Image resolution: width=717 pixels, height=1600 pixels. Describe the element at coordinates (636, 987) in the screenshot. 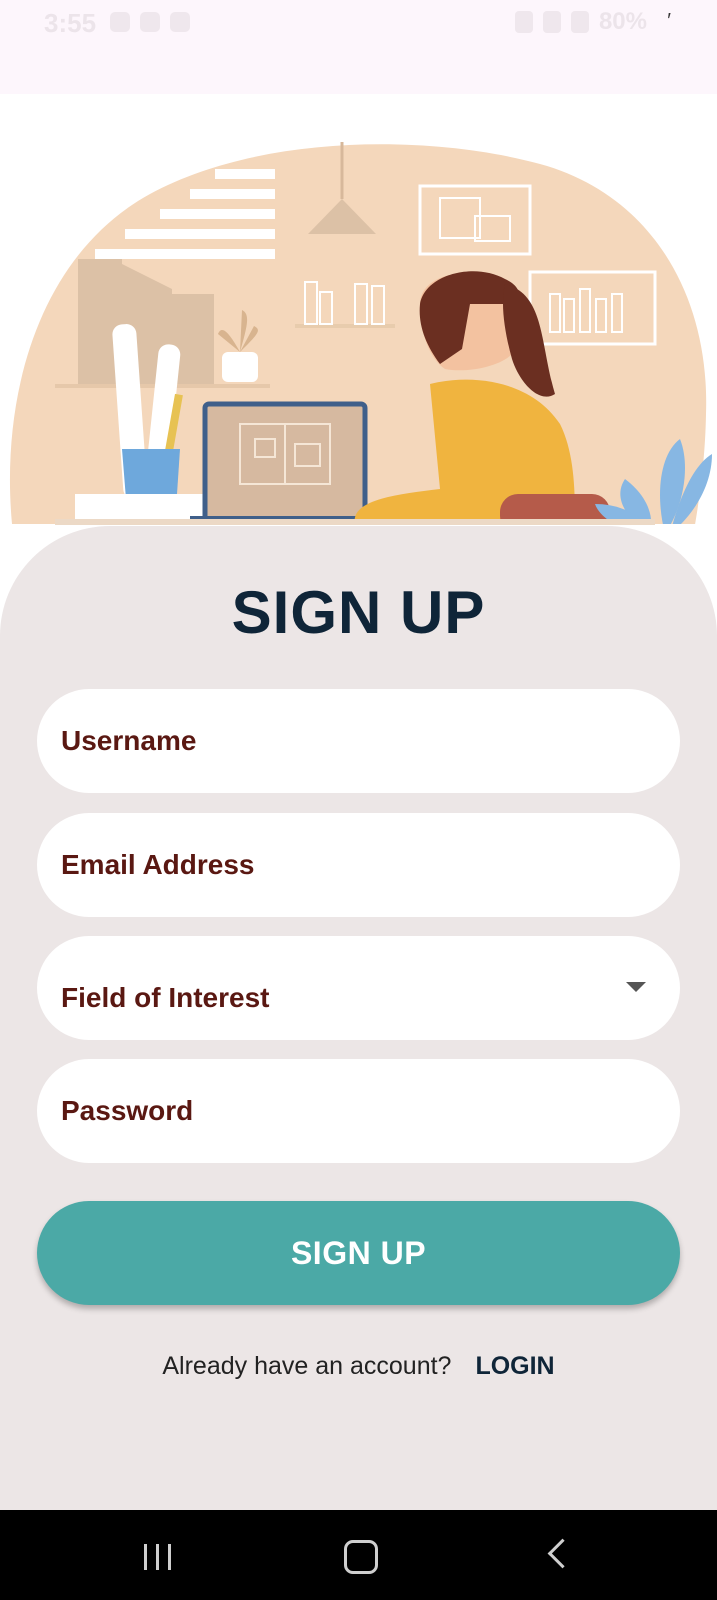

I see `chevron-down-icon` at that location.